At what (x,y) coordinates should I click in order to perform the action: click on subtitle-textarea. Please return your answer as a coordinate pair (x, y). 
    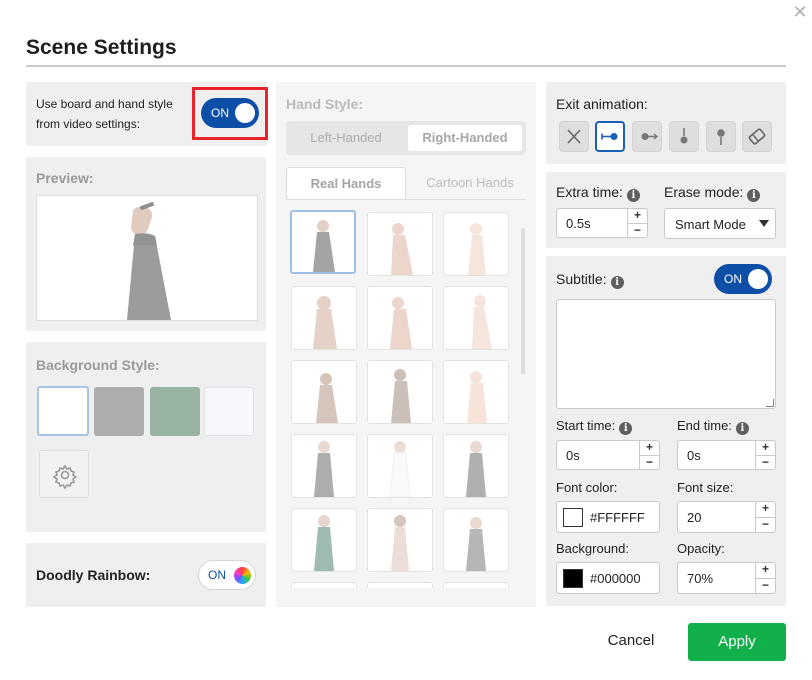
    Looking at the image, I should click on (666, 354).